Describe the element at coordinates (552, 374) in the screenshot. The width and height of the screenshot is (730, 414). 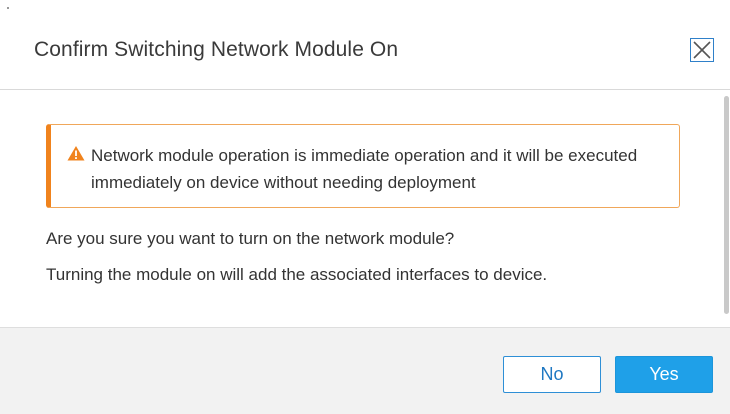
I see `no-button: No` at that location.